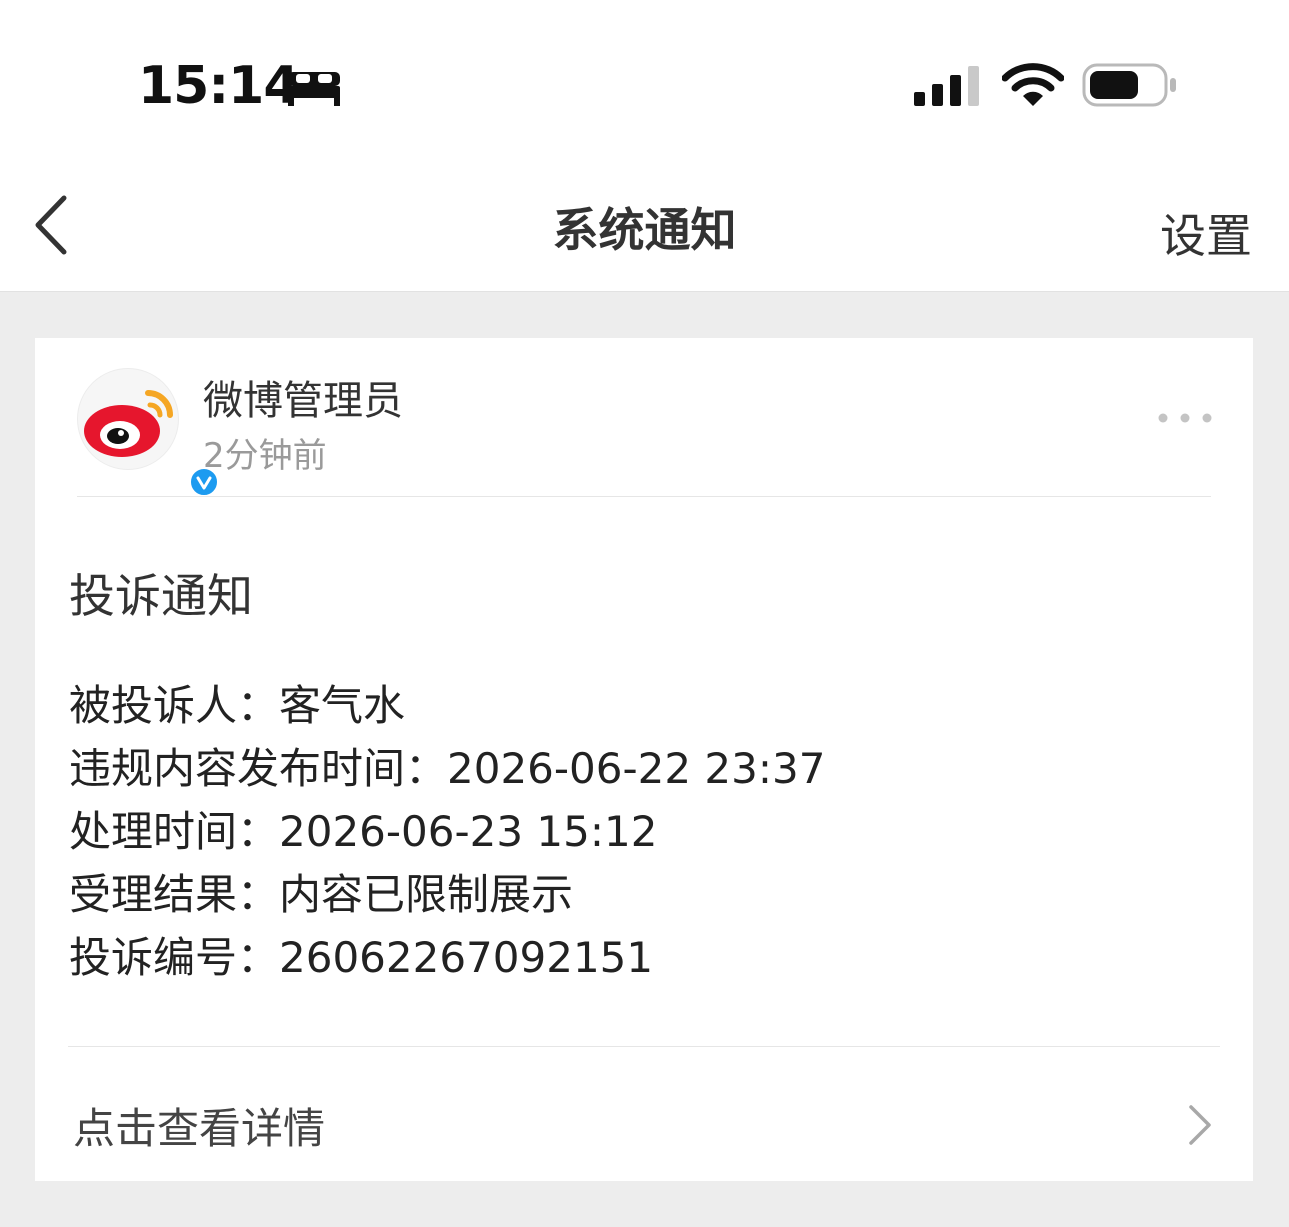 The width and height of the screenshot is (1289, 1227). I want to click on view-details-label: 点击查看详情, so click(199, 1128).